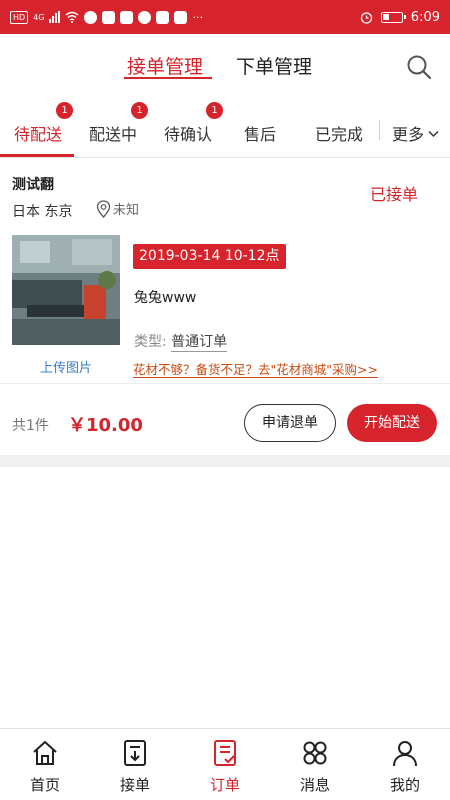 The image size is (450, 800). I want to click on clock: 6:09, so click(425, 17).